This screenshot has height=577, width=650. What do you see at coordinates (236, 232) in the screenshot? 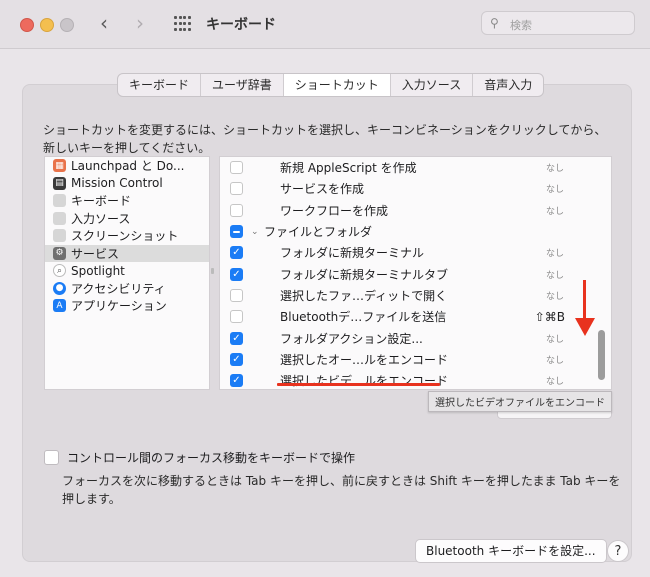
I see `group-checkbox` at bounding box center [236, 232].